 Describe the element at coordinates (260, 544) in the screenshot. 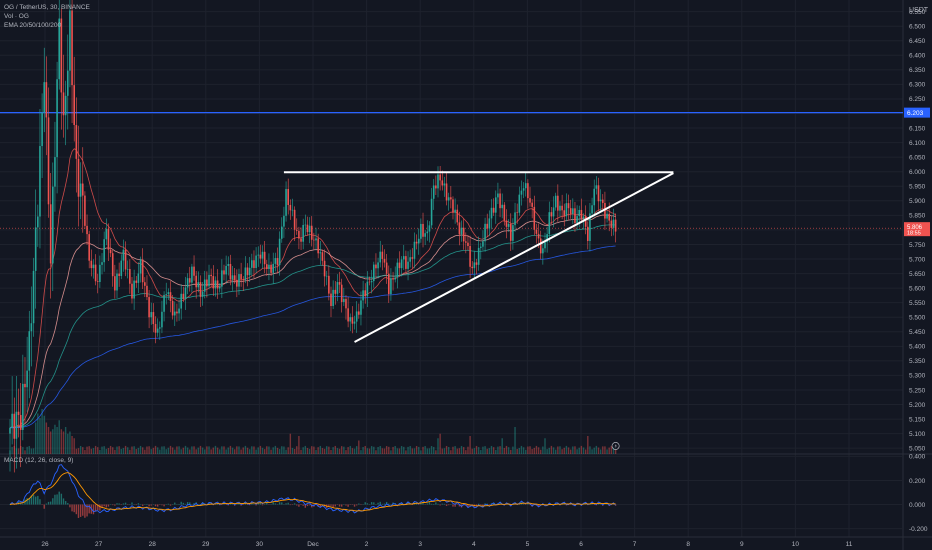

I see `time-tick-label: 30` at that location.